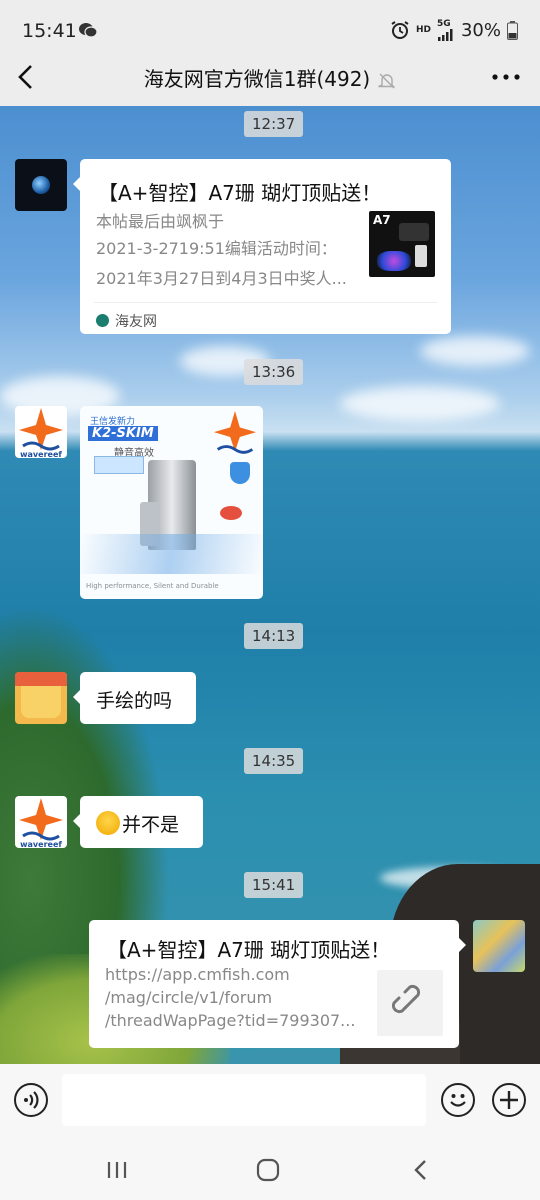 The image size is (540, 1200). I want to click on shield-shape, so click(240, 473).